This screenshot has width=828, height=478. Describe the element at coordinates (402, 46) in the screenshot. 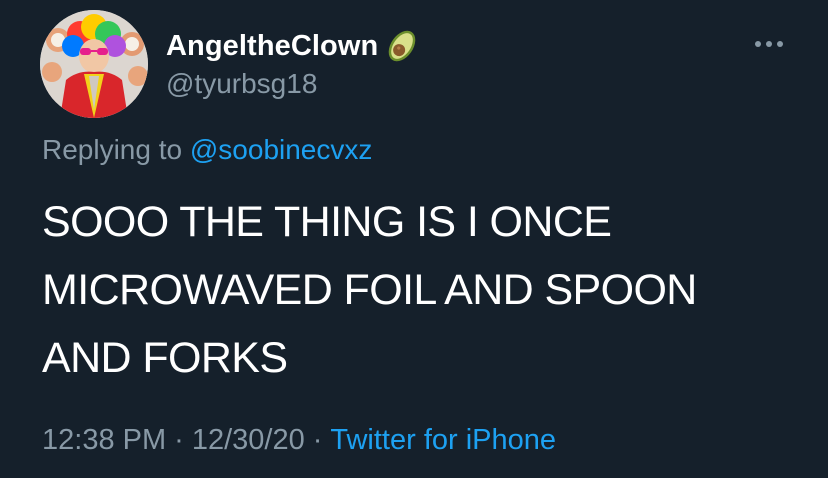

I see `avocado-icon` at that location.